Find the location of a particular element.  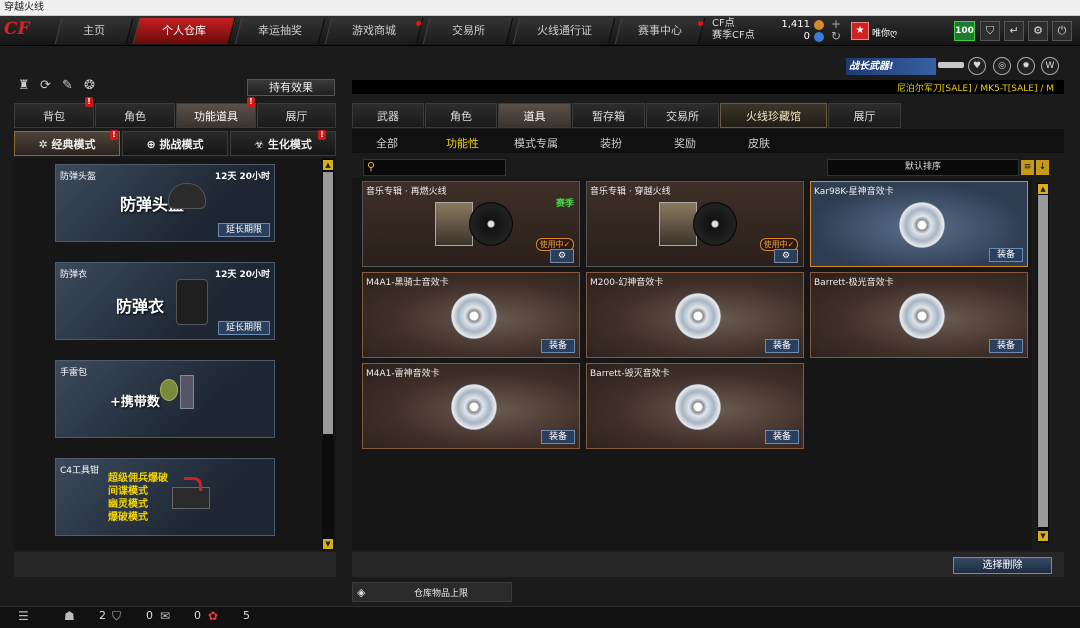

search-input: ⚲ is located at coordinates (434, 167).